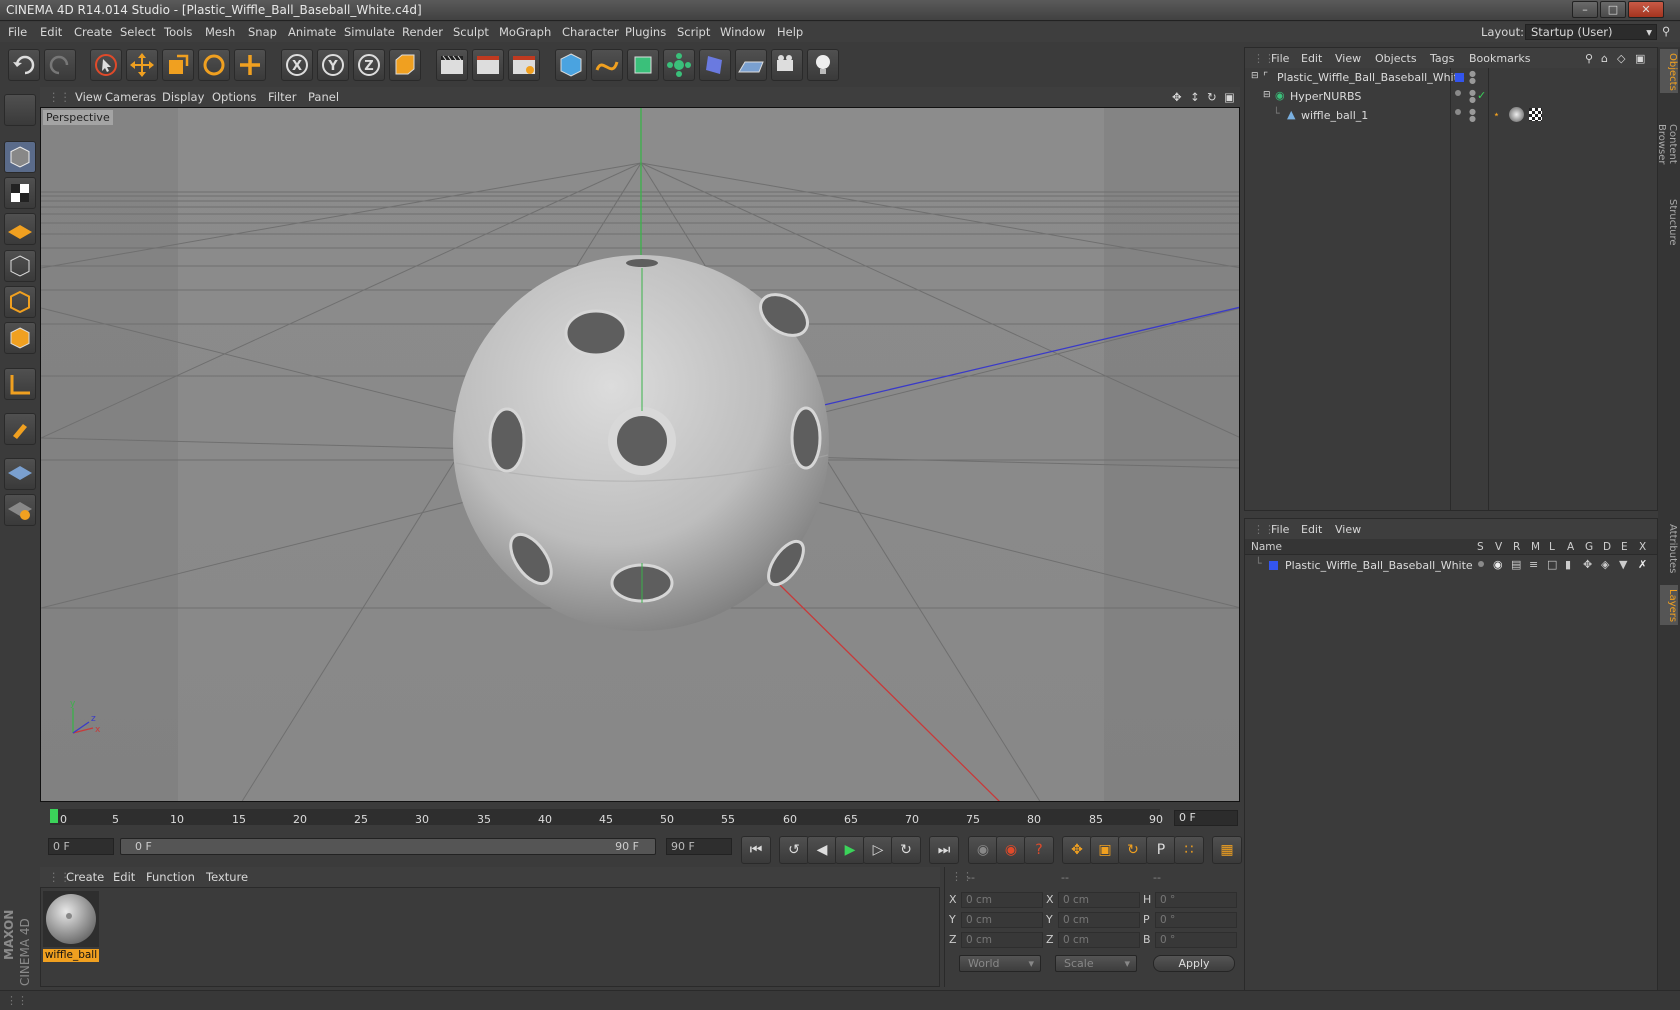 The height and width of the screenshot is (1010, 1680). I want to click on auto-keying-button: ◉, so click(1011, 850).